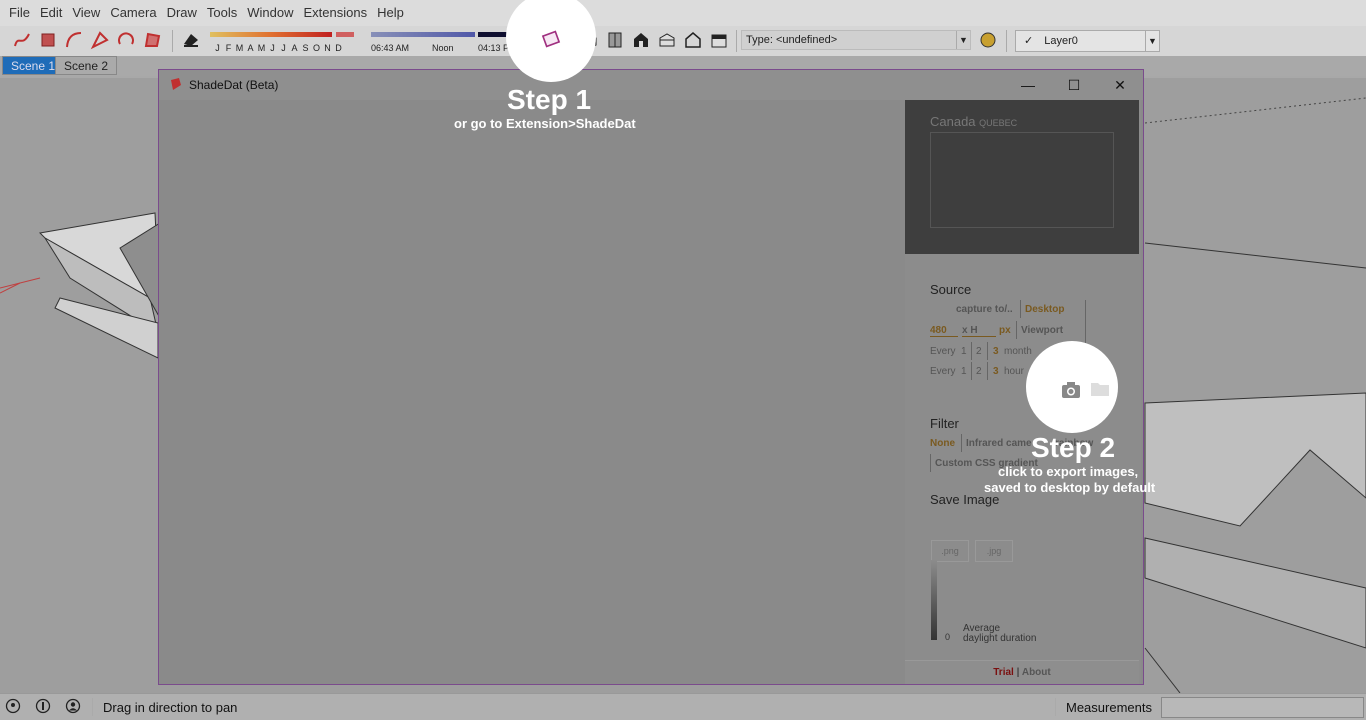 The width and height of the screenshot is (1366, 720). Describe the element at coordinates (979, 371) in the screenshot. I see `hour-step-2: 2` at that location.